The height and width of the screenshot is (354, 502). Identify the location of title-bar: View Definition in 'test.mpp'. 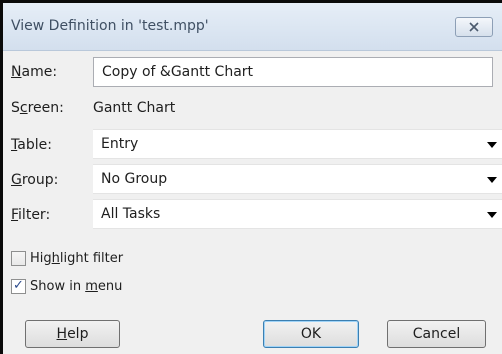
(252, 27).